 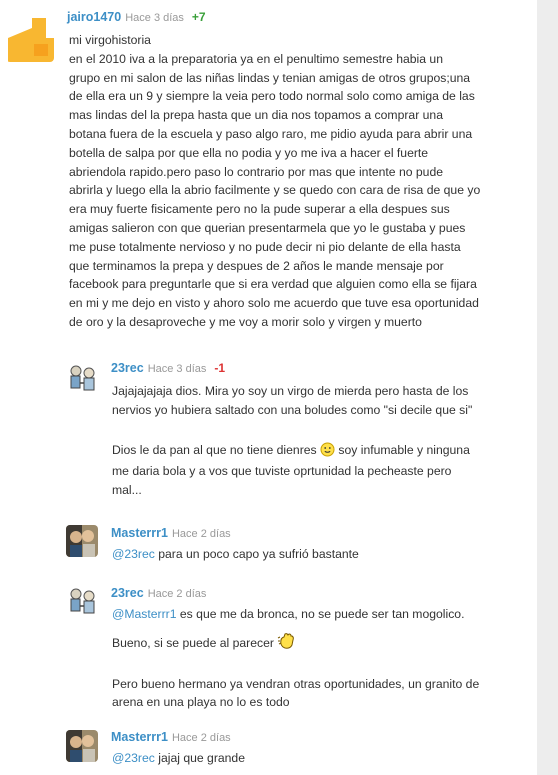 What do you see at coordinates (201, 758) in the screenshot?
I see `comment-text: jajaj que grande` at bounding box center [201, 758].